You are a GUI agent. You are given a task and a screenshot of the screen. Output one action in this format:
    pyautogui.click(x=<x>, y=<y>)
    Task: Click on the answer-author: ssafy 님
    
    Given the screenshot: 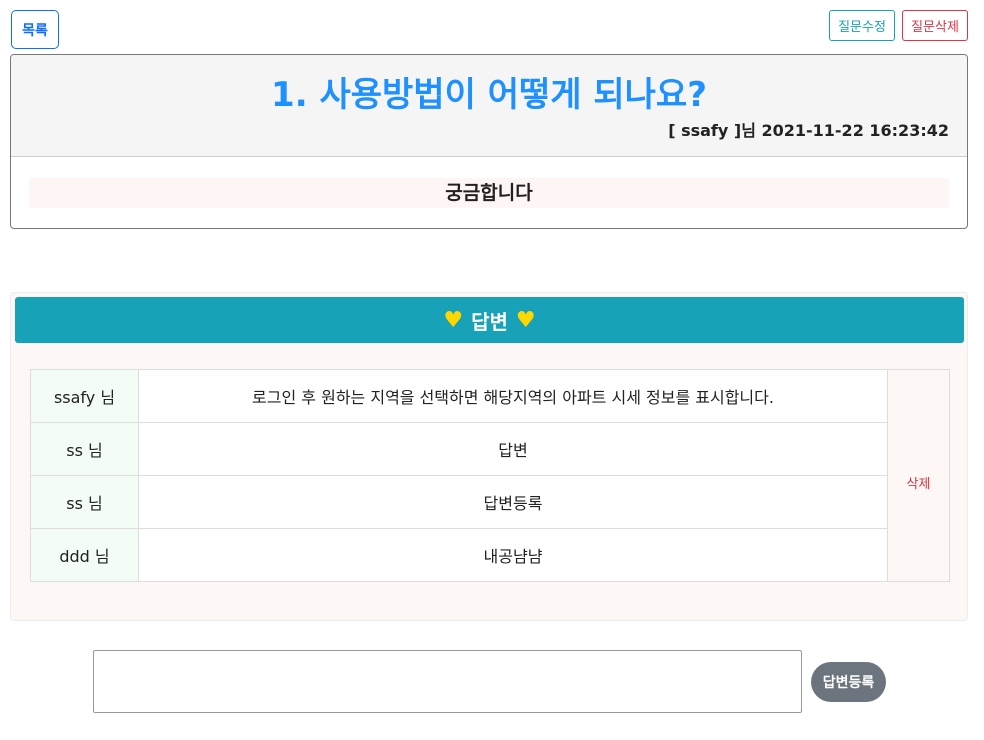 What is the action you would take?
    pyautogui.click(x=84, y=396)
    